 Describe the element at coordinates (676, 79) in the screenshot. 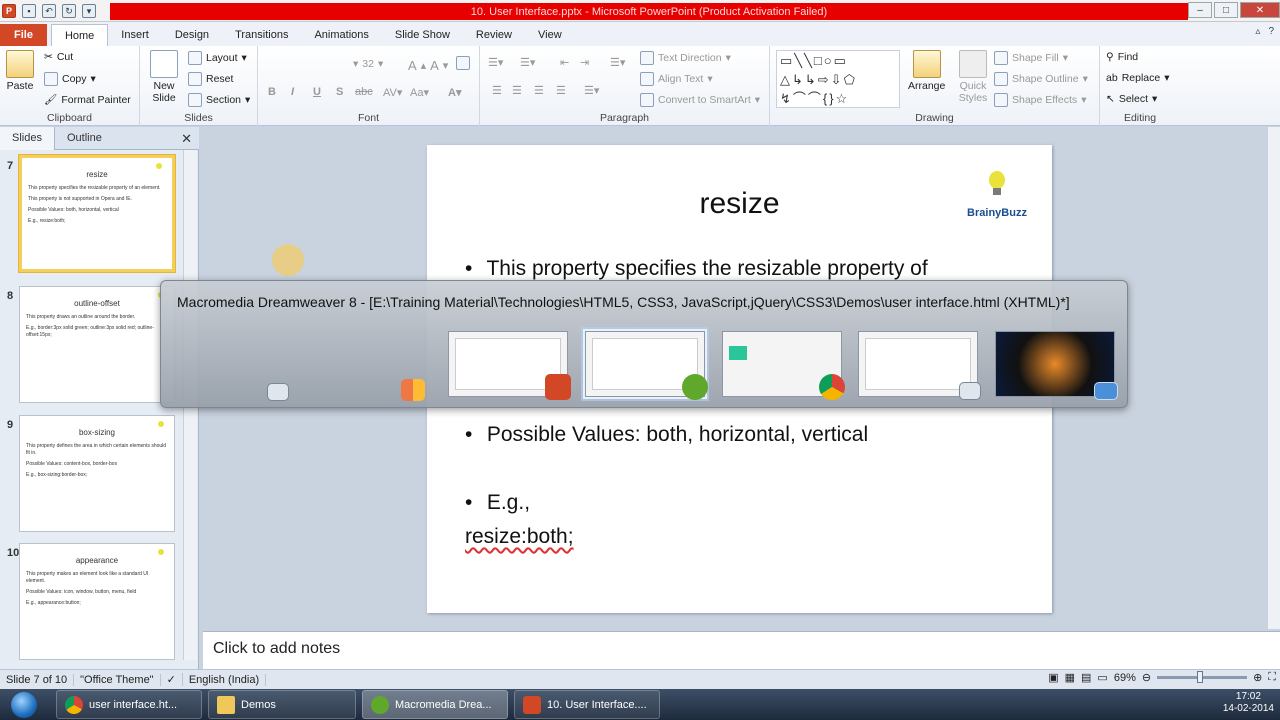

I see `align-text-button: Align Text ▾` at that location.